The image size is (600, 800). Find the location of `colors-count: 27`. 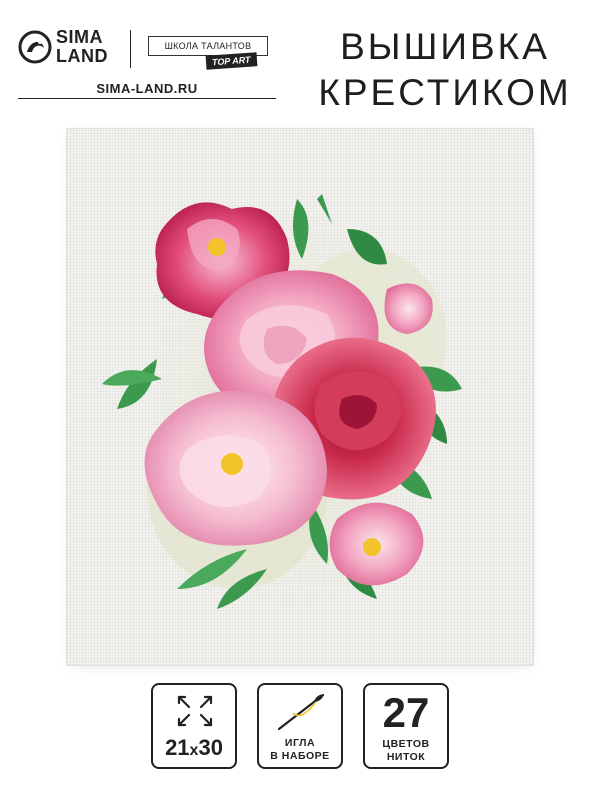

colors-count: 27 is located at coordinates (406, 712).